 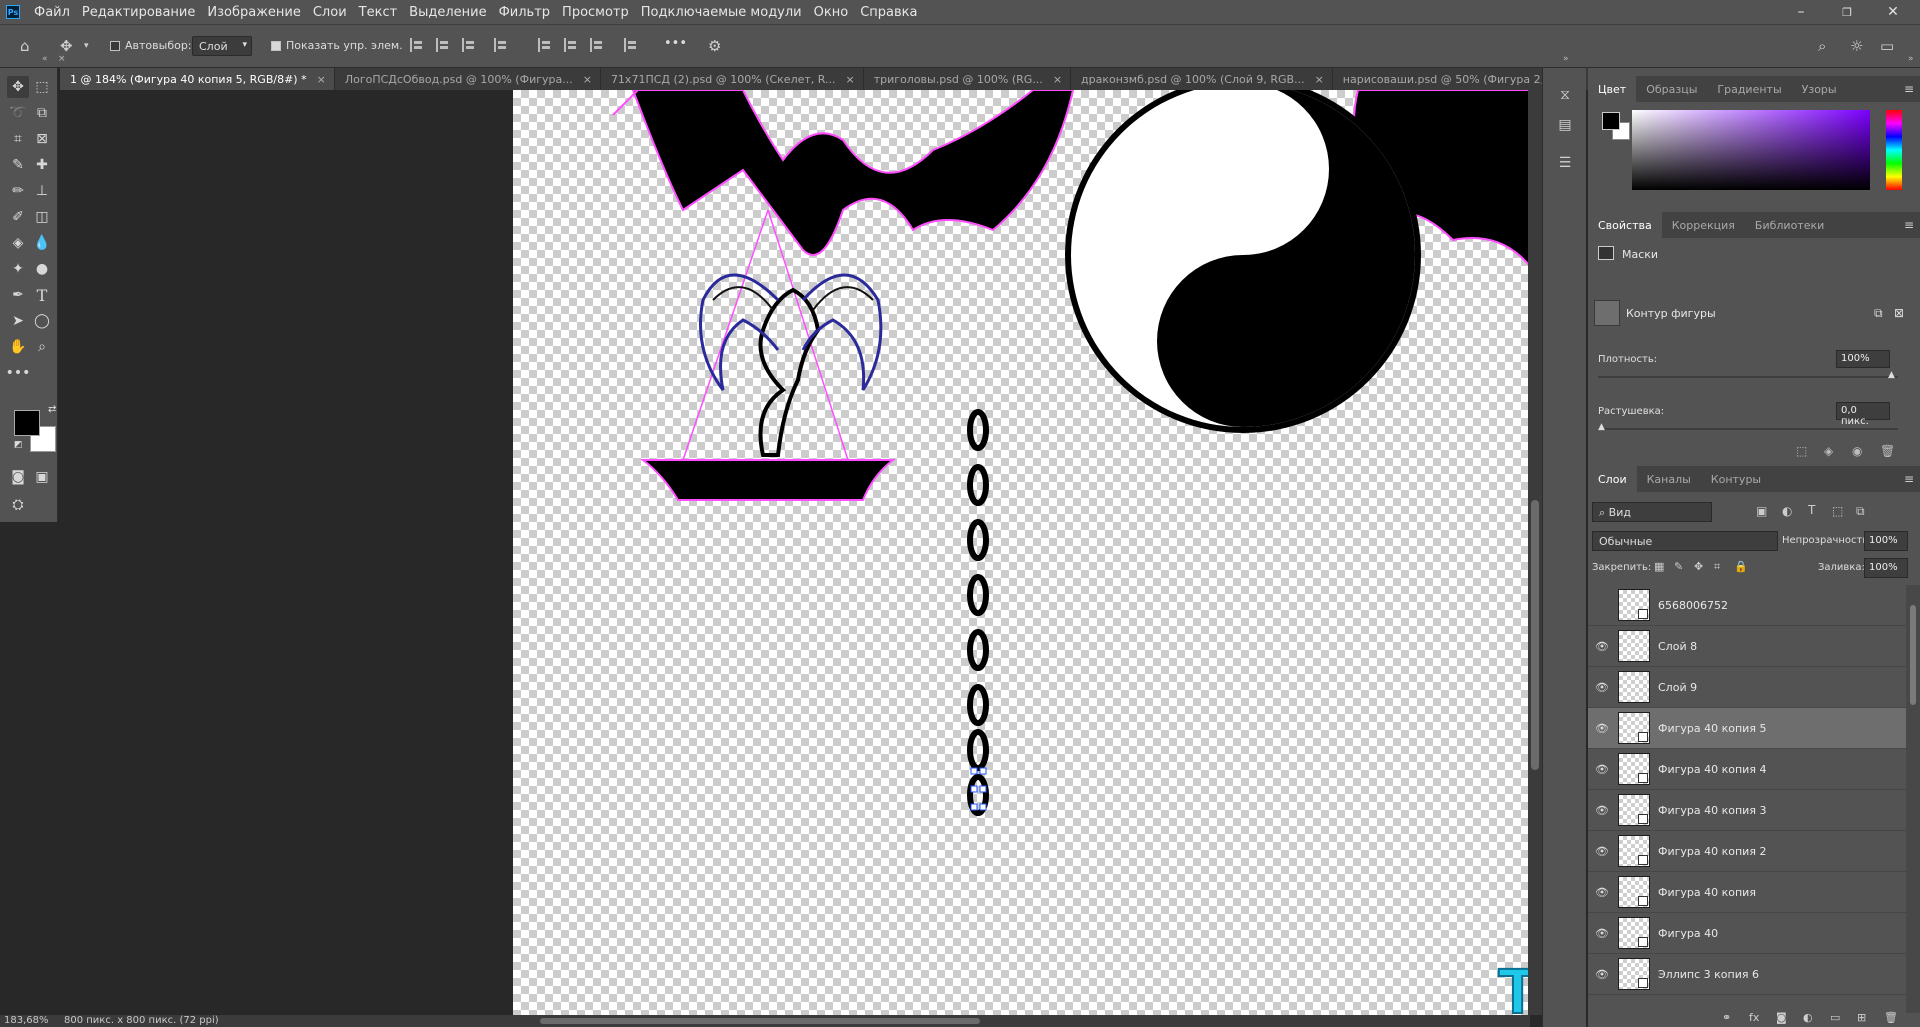 I want to click on hand-tool-icon: ✋, so click(x=18, y=347).